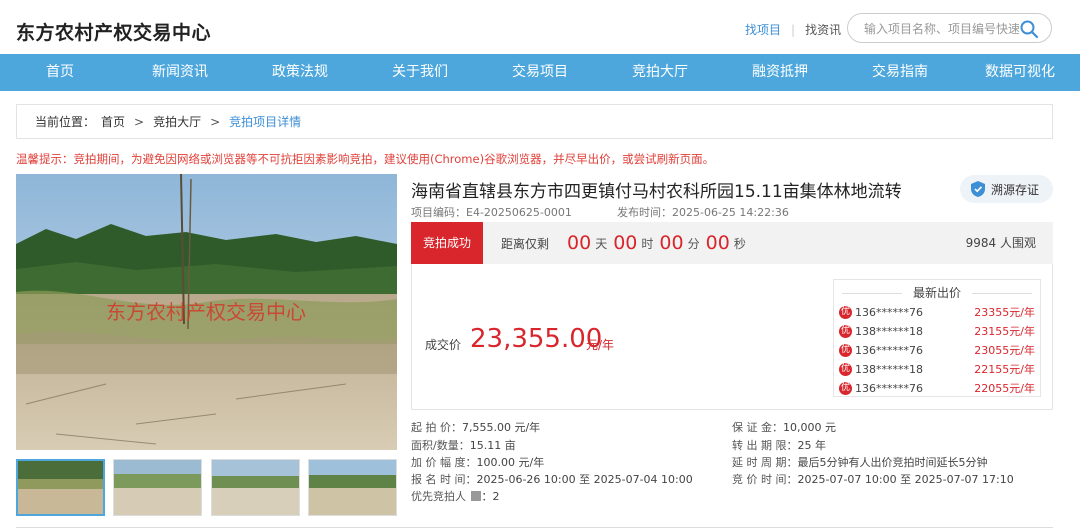  What do you see at coordinates (780, 72) in the screenshot?
I see `nav-financing: 融资抵押` at bounding box center [780, 72].